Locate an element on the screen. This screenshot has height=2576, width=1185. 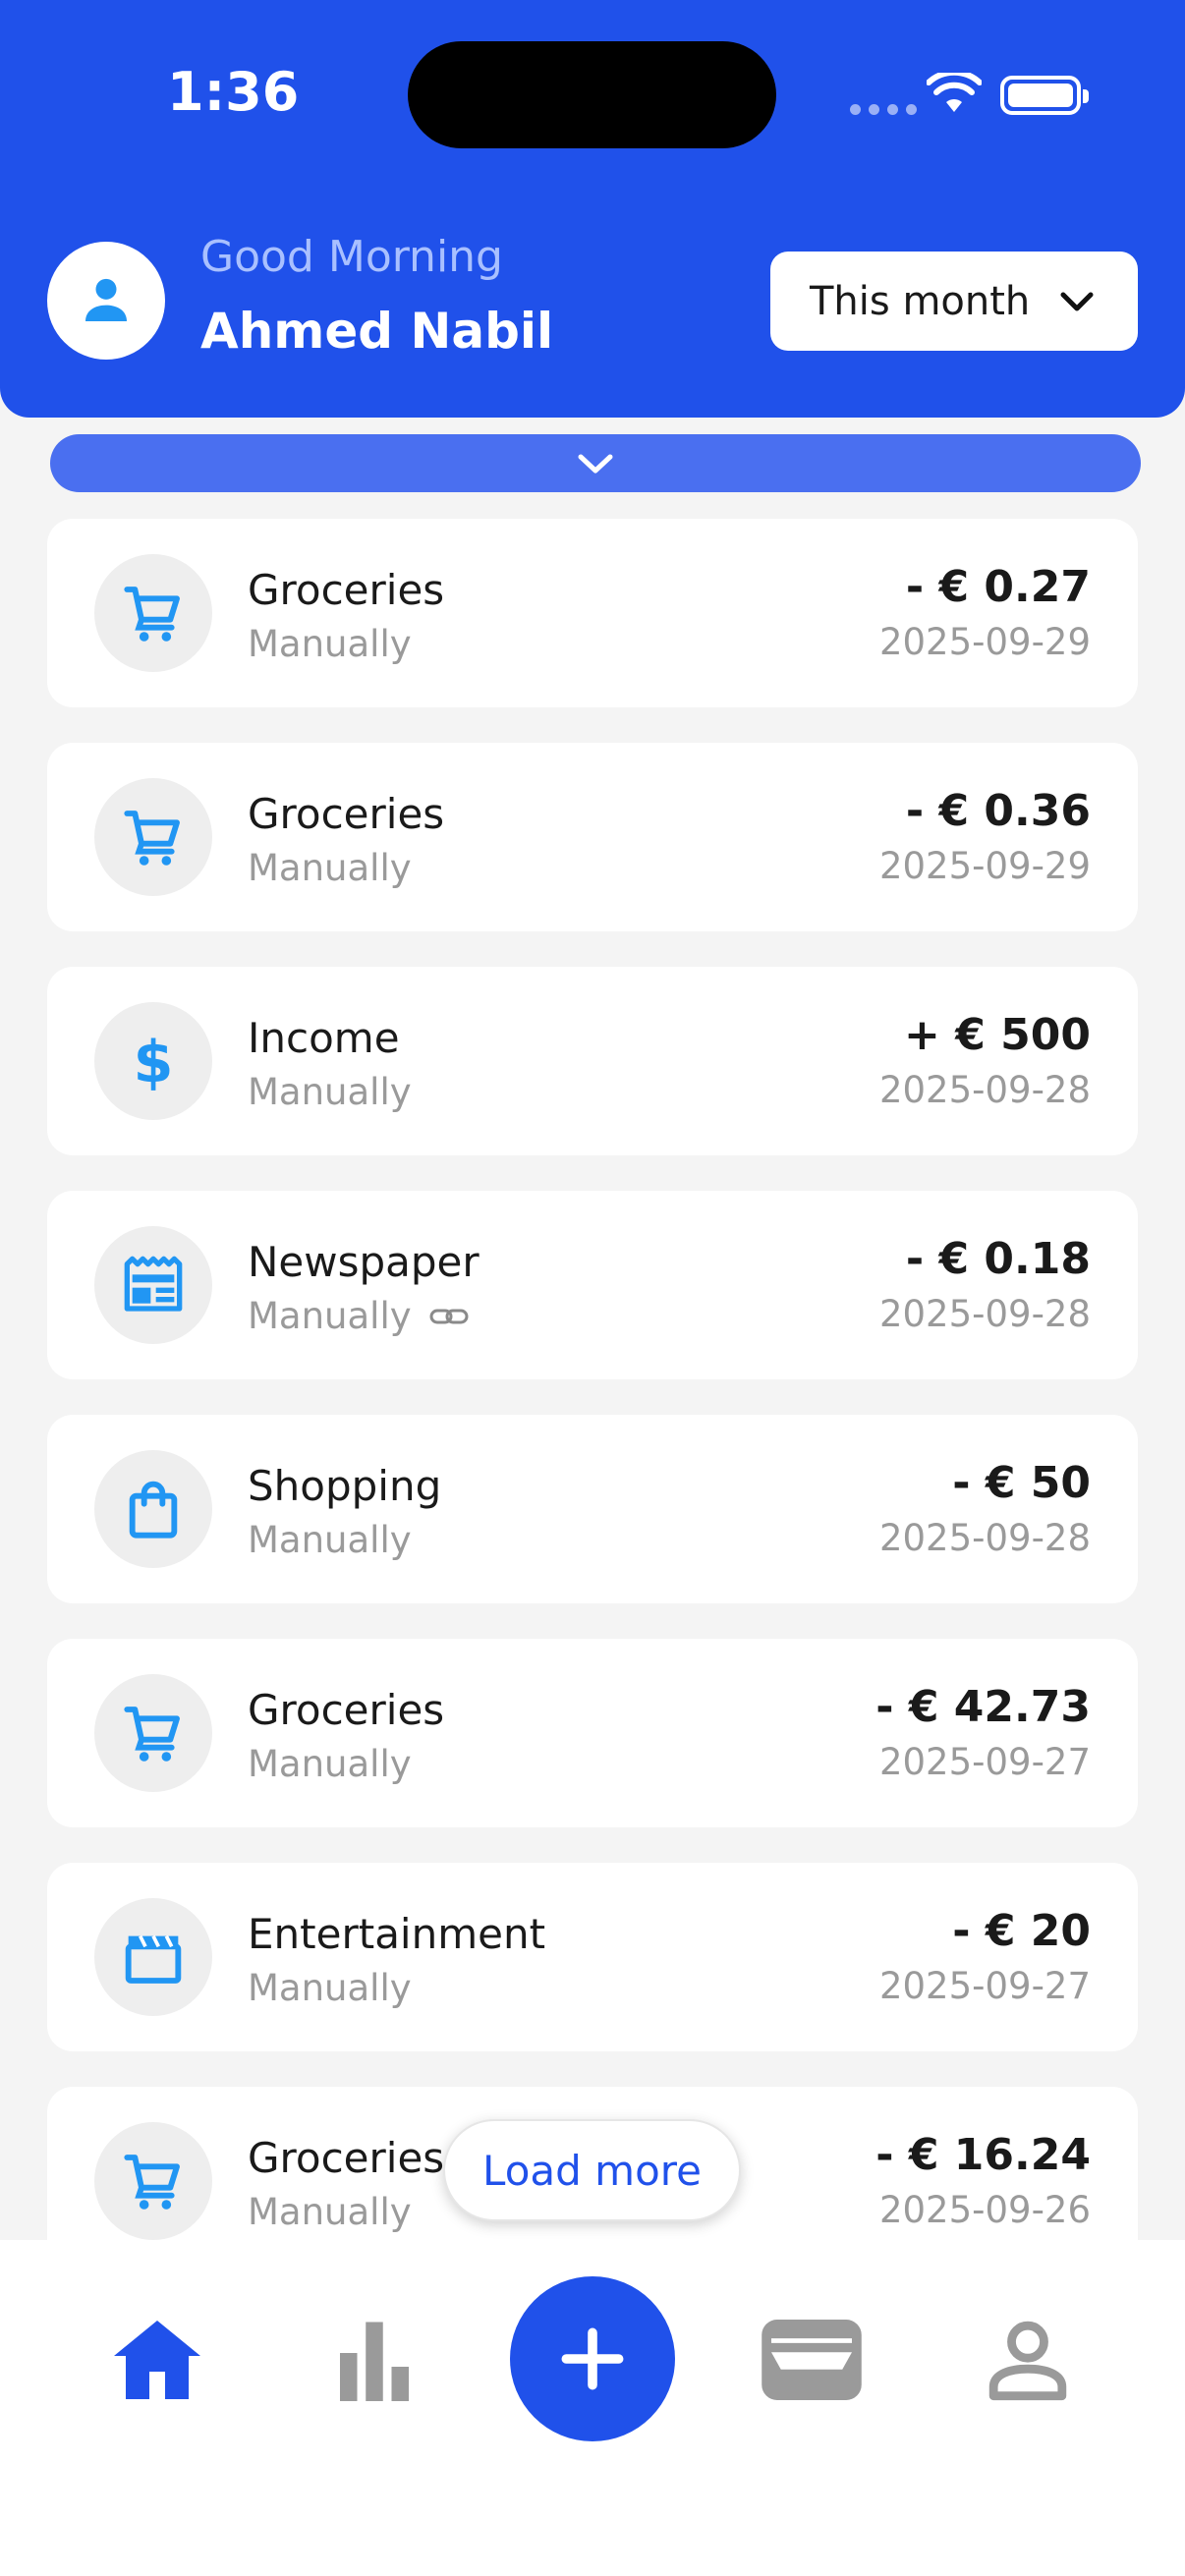
bottom-nav is located at coordinates (592, 2408).